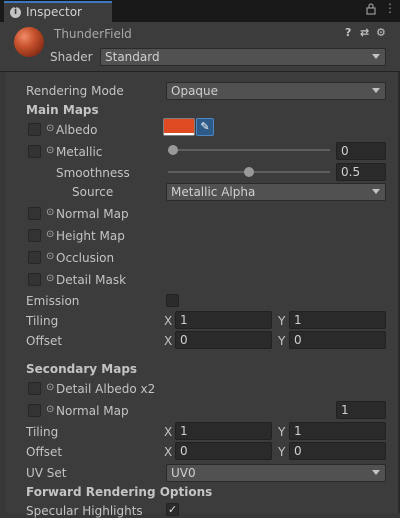 This screenshot has height=518, width=400. Describe the element at coordinates (223, 431) in the screenshot. I see `secondary-tiling-x-field: 1` at that location.